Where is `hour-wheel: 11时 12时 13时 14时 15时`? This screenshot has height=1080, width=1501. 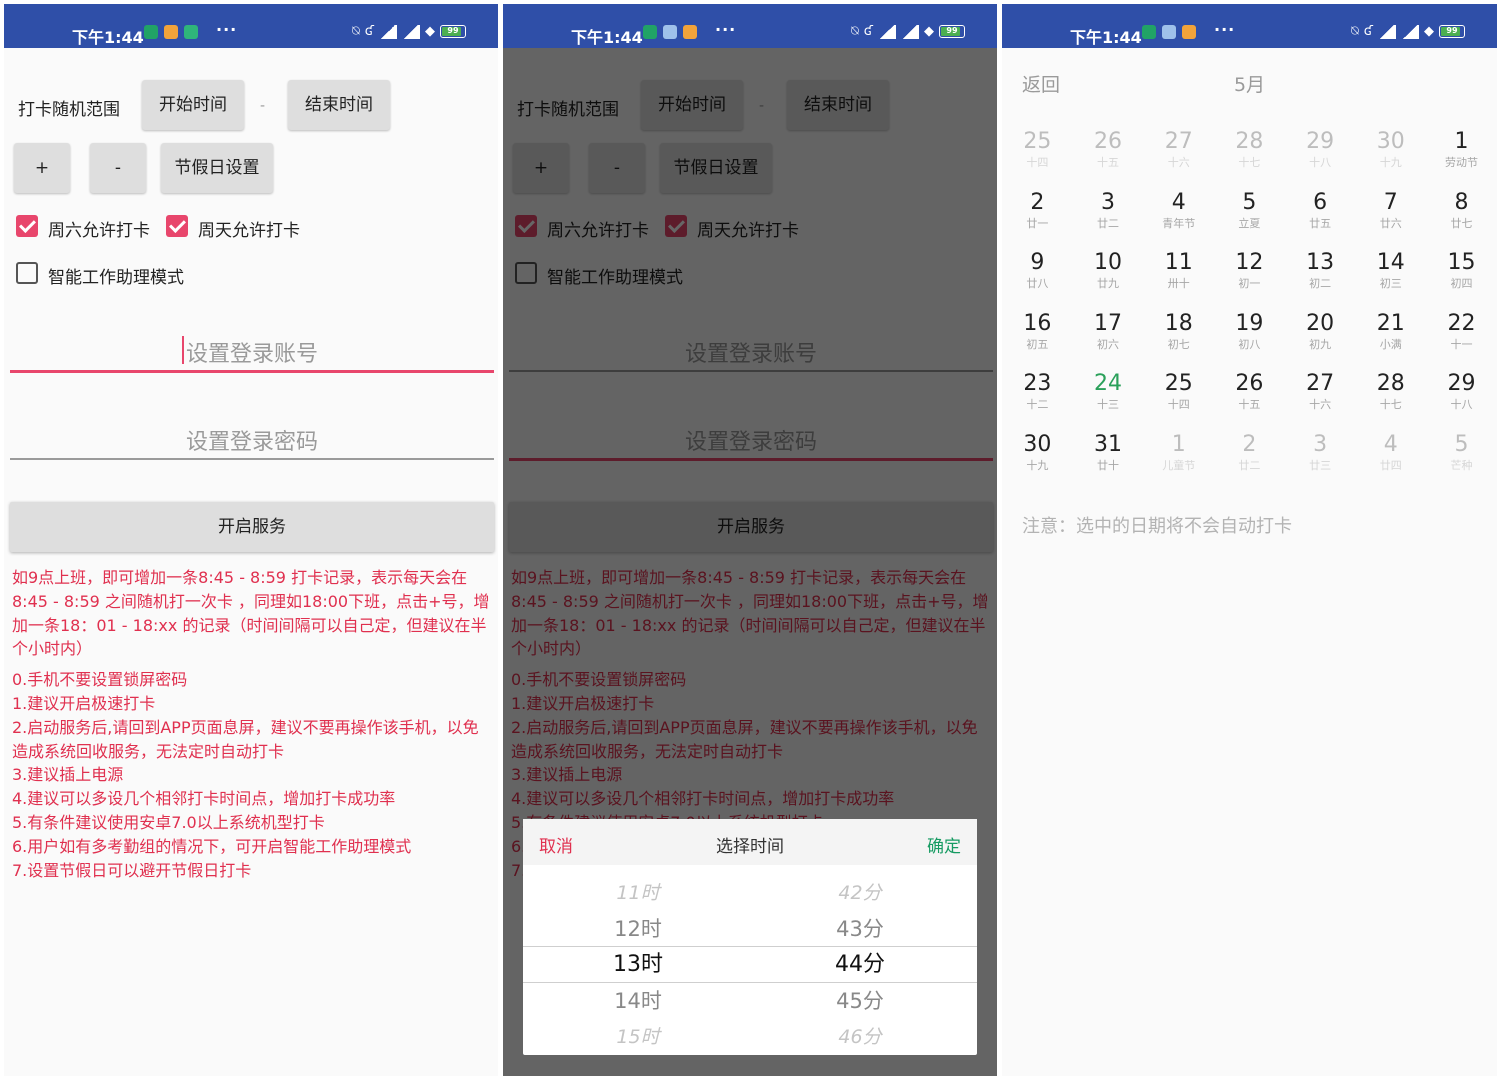
hour-wheel: 11时 12时 13时 14时 15时 is located at coordinates (638, 965).